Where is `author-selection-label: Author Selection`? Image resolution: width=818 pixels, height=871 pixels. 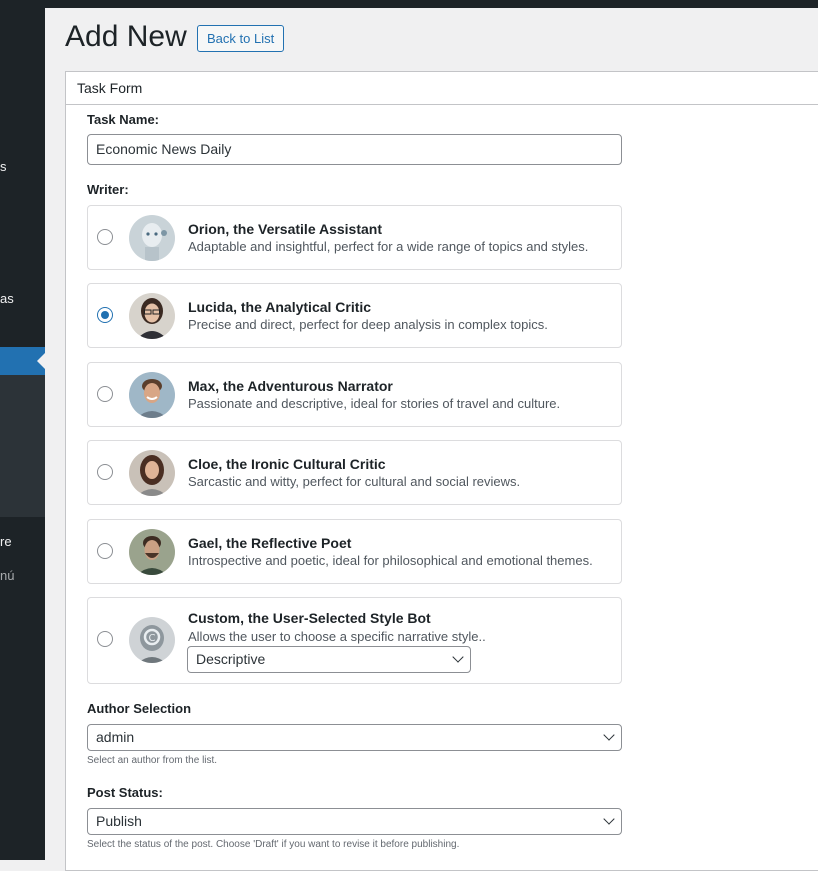
author-selection-label: Author Selection is located at coordinates (139, 708).